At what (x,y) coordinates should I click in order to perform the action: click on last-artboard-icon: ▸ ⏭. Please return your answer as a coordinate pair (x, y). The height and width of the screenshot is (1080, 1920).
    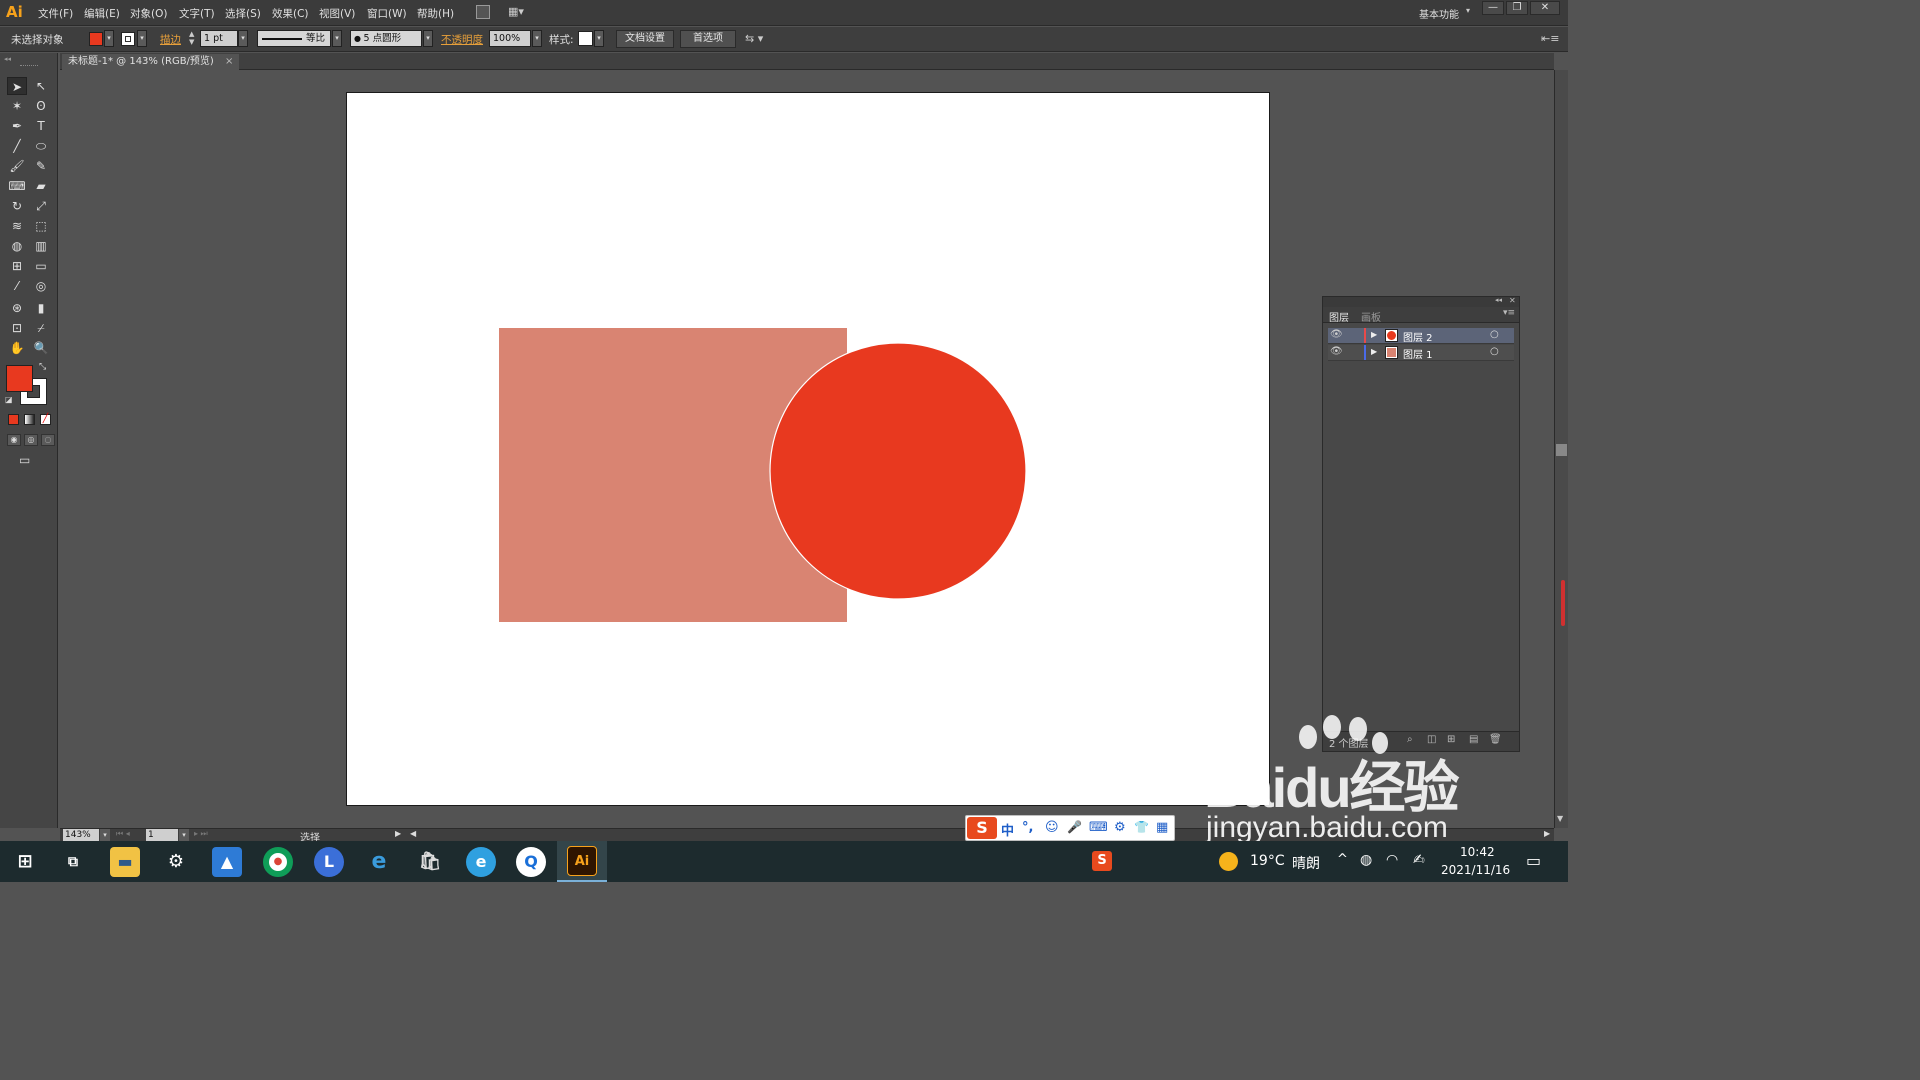
    Looking at the image, I should click on (201, 834).